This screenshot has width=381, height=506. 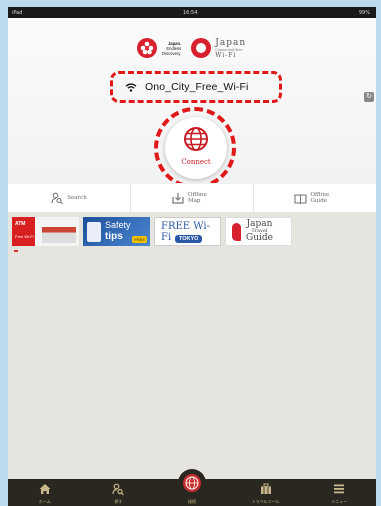 I want to click on atm-building-icon, so click(x=59, y=235).